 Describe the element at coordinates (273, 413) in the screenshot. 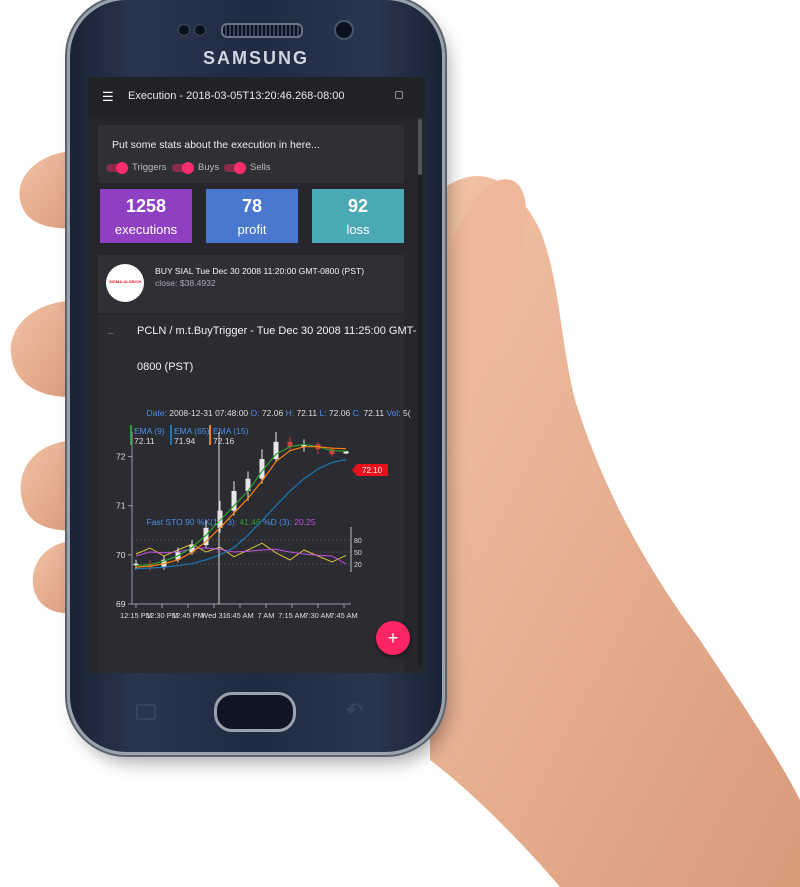

I see `tooltip-o: 72.06` at that location.